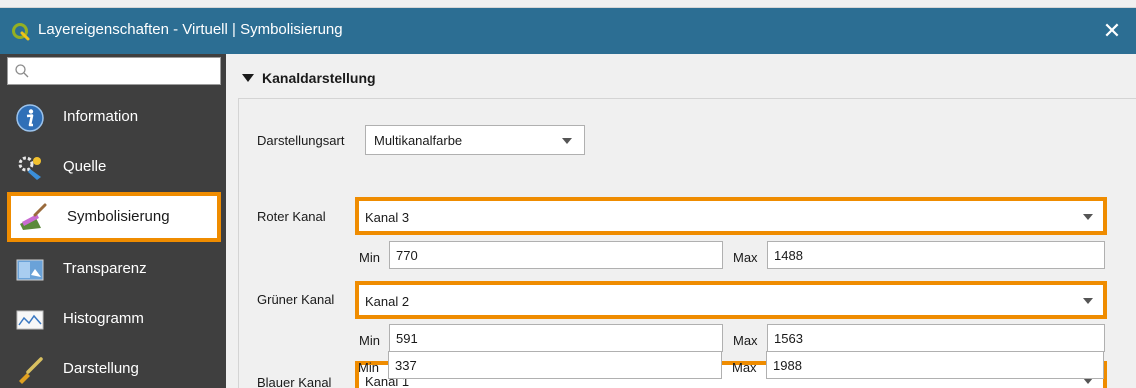 The width and height of the screenshot is (1136, 388). I want to click on section-header: Kanaldarstellung, so click(309, 78).